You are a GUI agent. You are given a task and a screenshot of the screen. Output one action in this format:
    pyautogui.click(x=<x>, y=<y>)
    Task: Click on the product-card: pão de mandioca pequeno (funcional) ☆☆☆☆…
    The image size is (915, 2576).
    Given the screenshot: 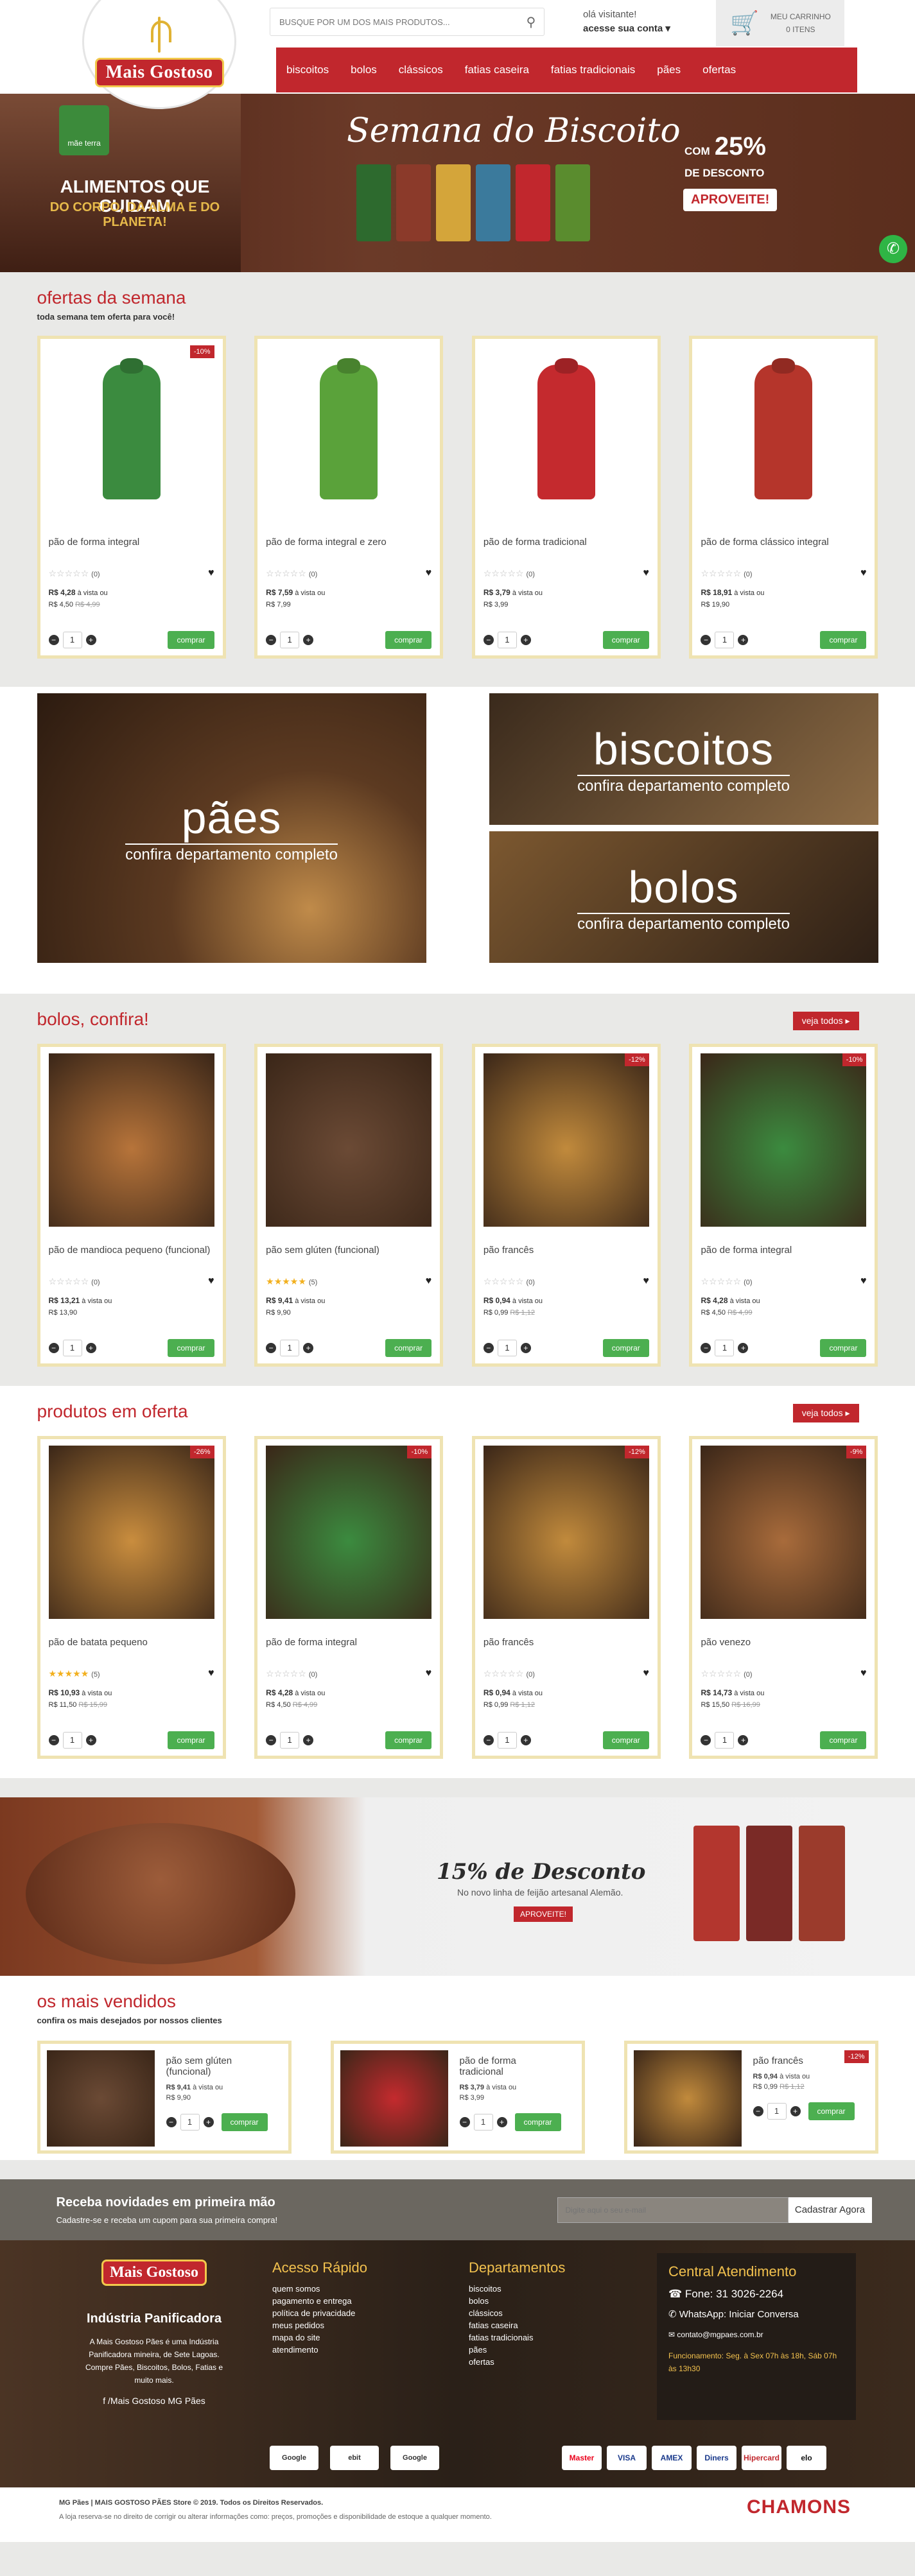 What is the action you would take?
    pyautogui.click(x=131, y=1206)
    